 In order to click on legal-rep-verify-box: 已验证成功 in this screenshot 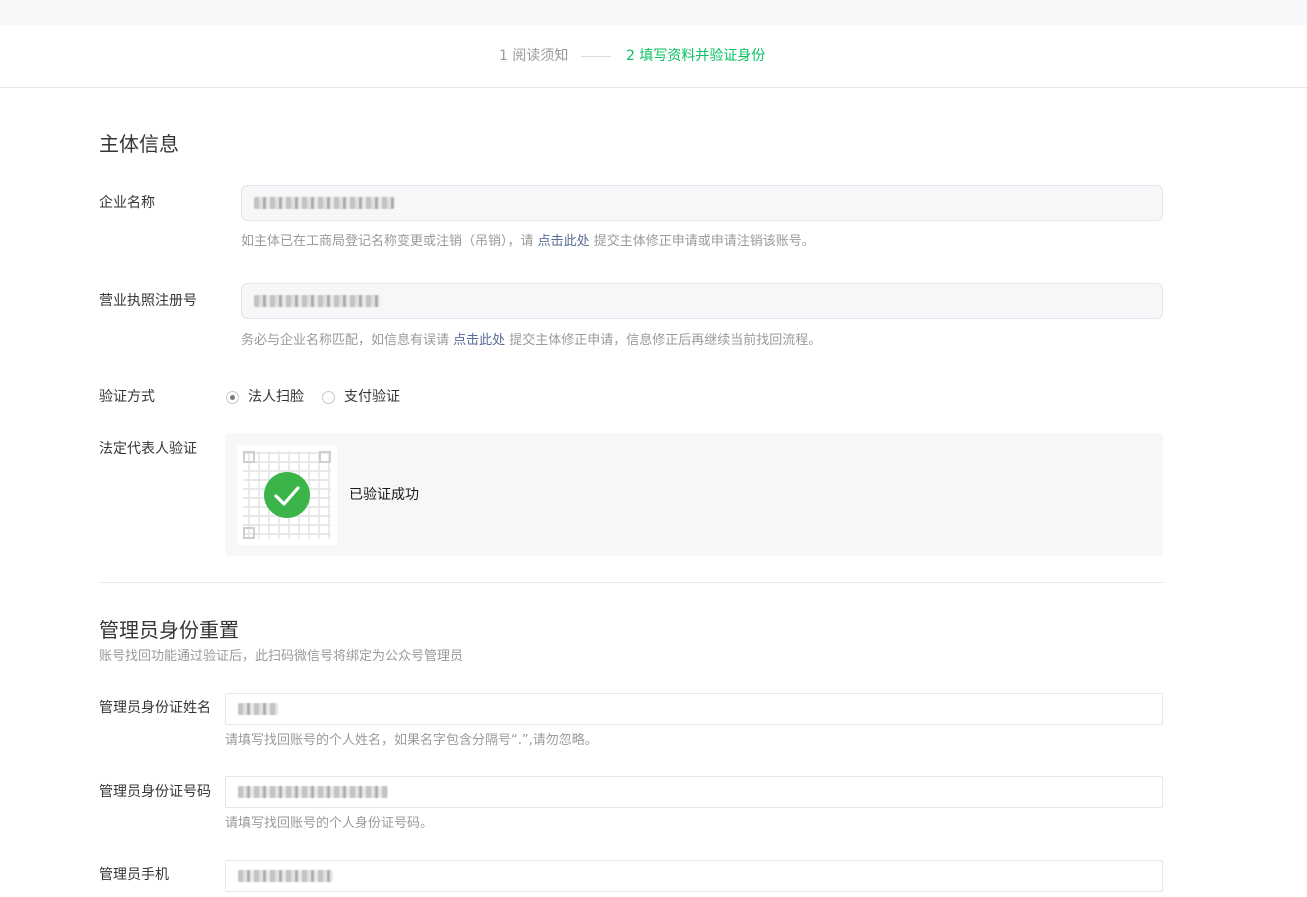, I will do `click(694, 494)`.